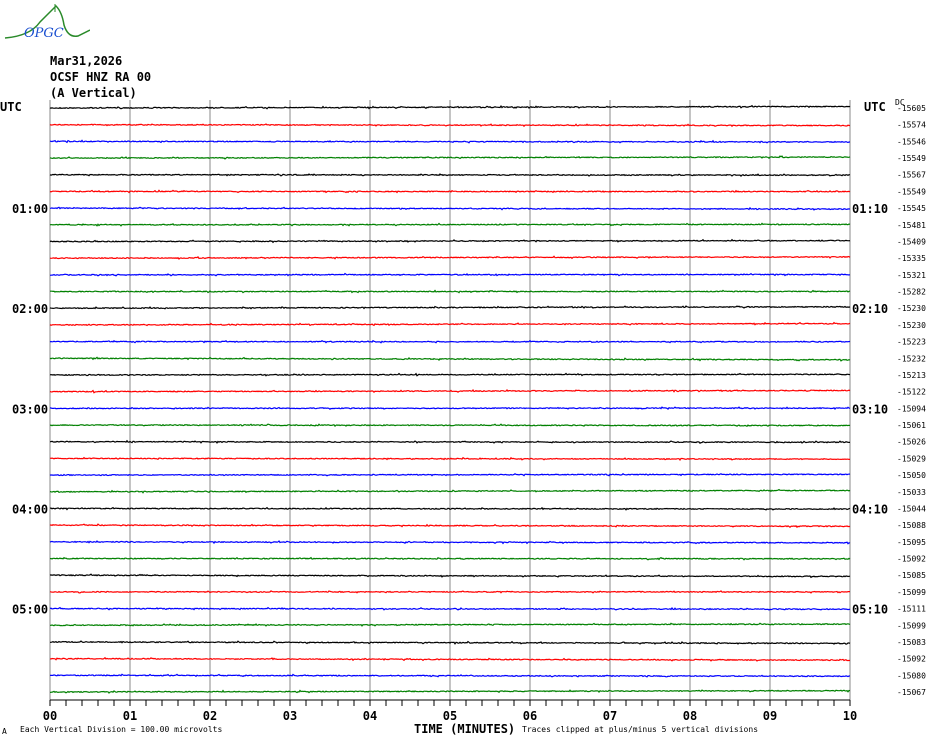 This screenshot has width=930, height=744. I want to click on dc-offset-label: -15481, so click(911, 225).